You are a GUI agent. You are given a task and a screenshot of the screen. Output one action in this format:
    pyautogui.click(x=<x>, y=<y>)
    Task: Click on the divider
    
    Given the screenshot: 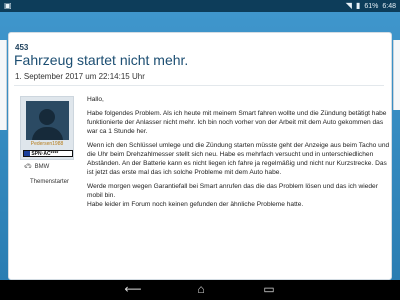 What is the action you would take?
    pyautogui.click(x=199, y=85)
    